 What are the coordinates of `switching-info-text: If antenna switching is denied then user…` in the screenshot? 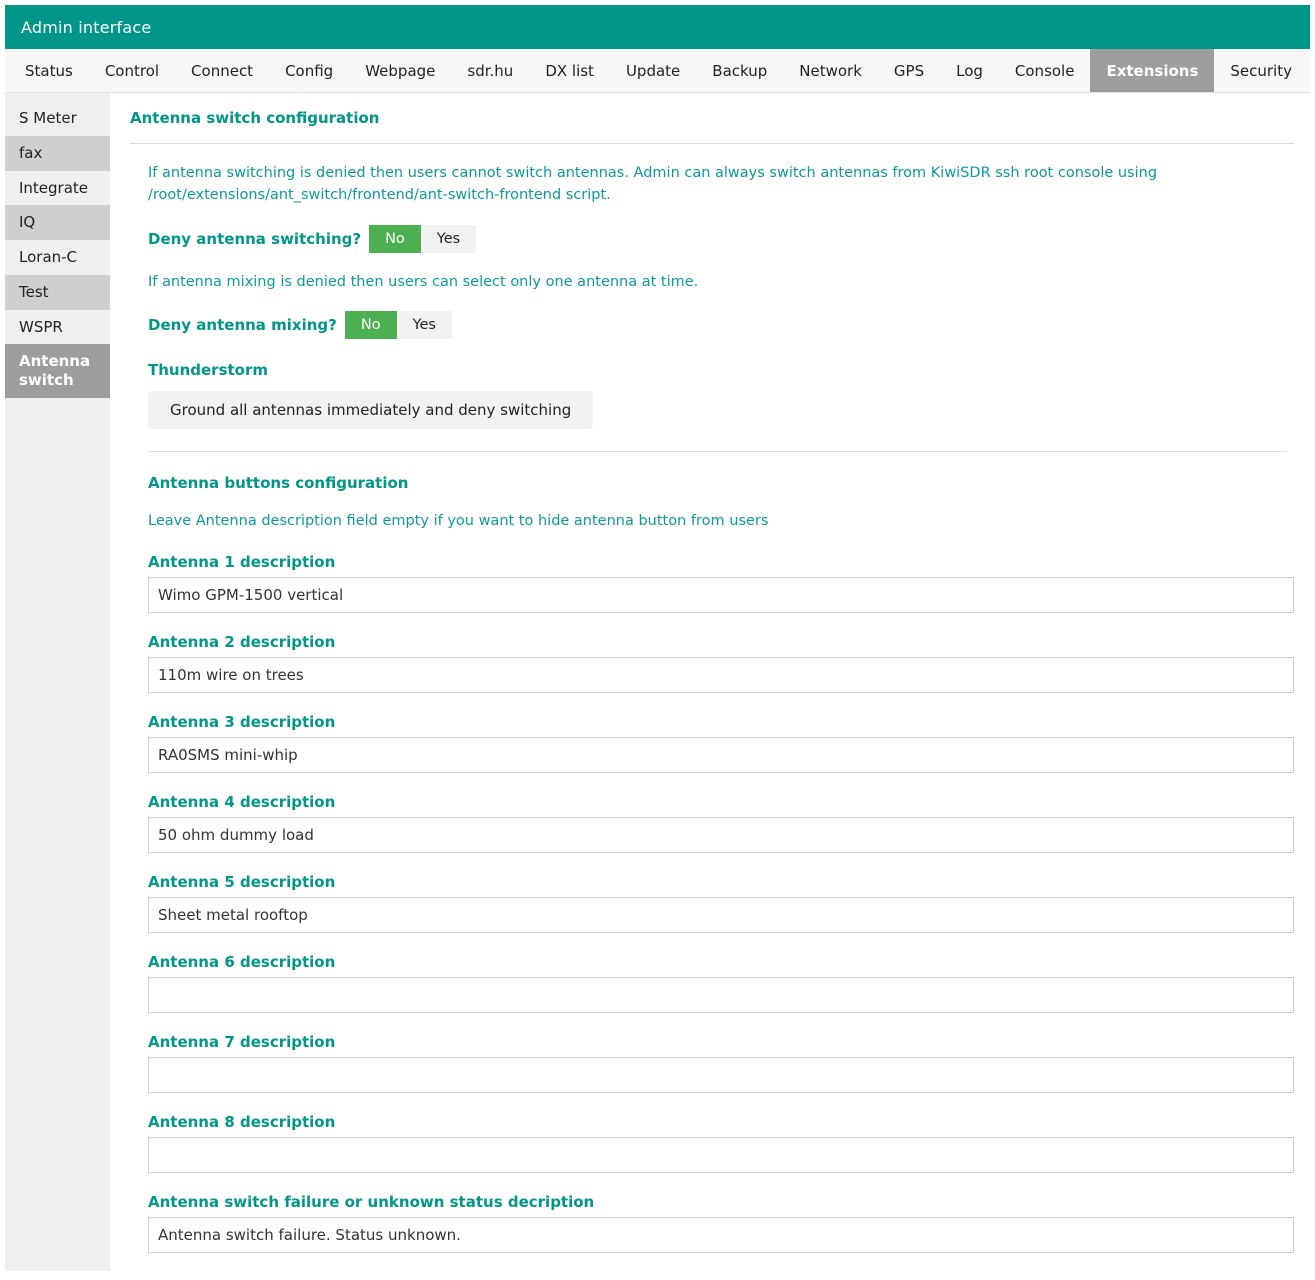 It's located at (653, 184).